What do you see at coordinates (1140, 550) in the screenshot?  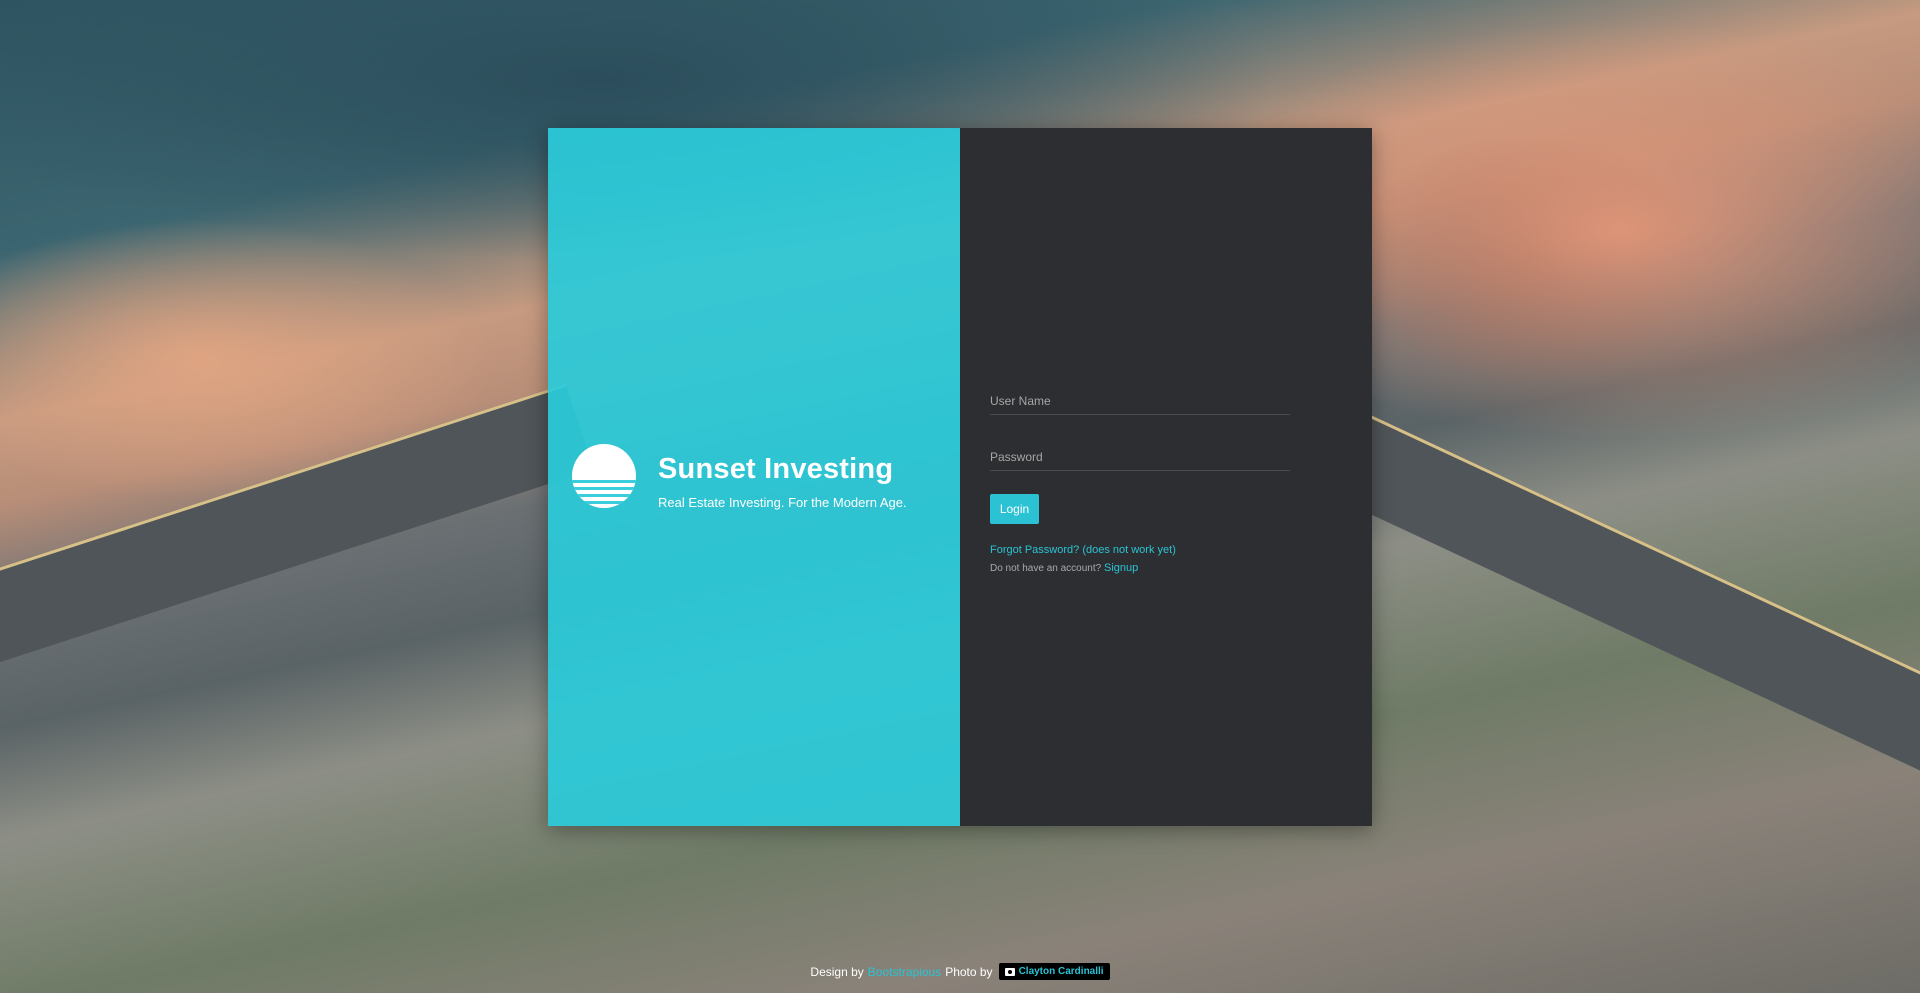 I see `forgot-password-link: Forgot Password? (does not work yet)` at bounding box center [1140, 550].